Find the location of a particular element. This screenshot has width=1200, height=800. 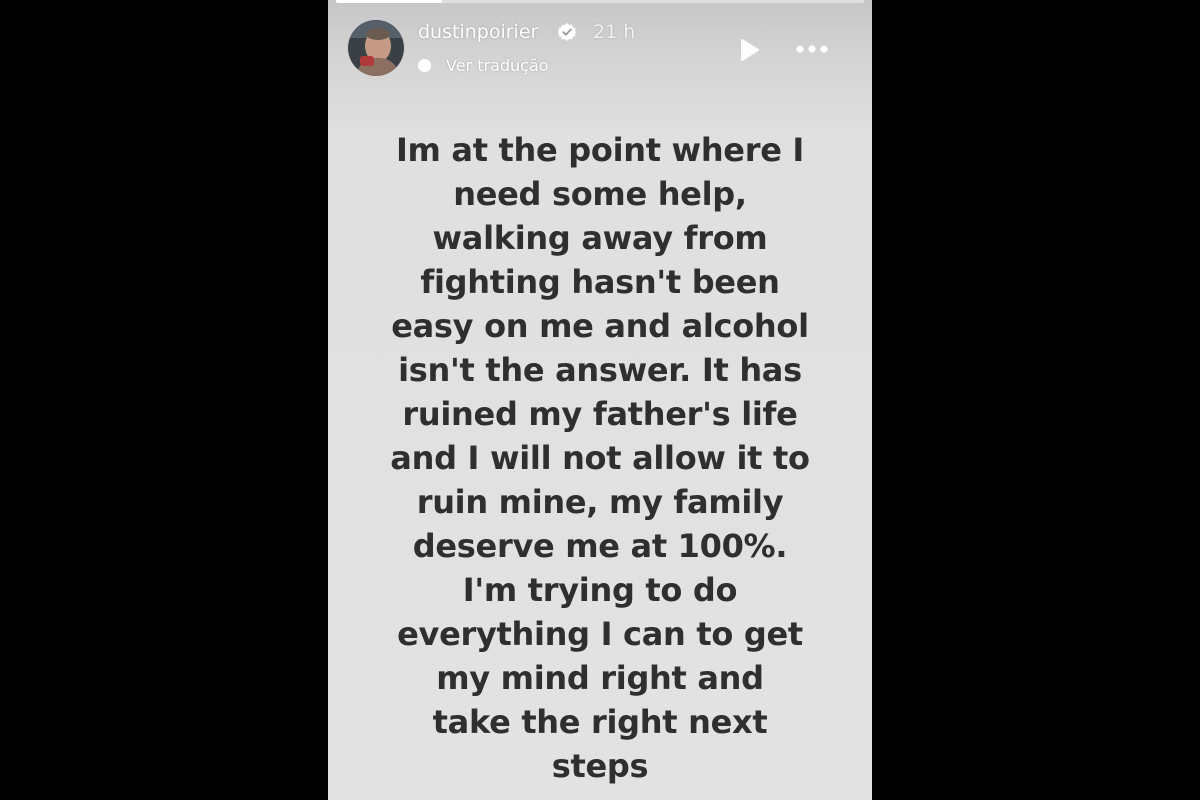

post-time: 21 h is located at coordinates (614, 32).